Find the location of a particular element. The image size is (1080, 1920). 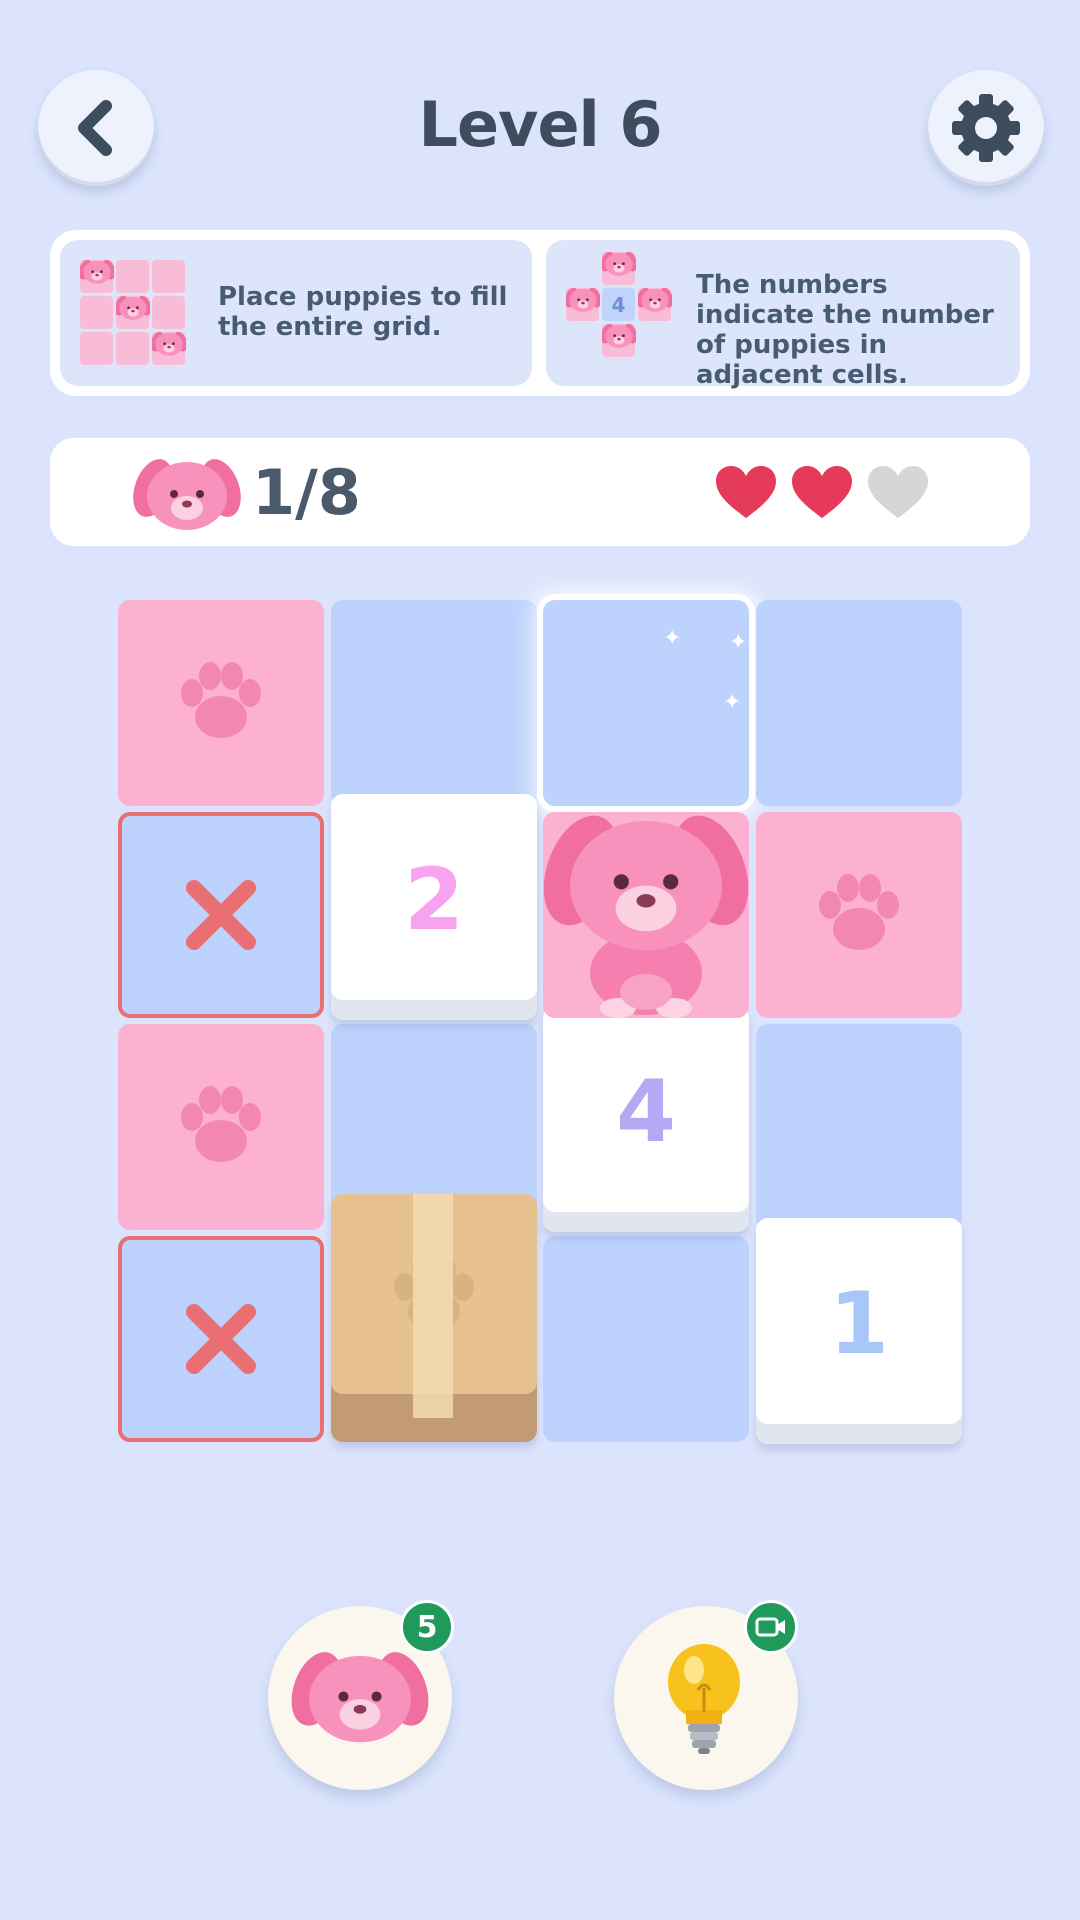

puppy-count-badge: 5 is located at coordinates (427, 1627).